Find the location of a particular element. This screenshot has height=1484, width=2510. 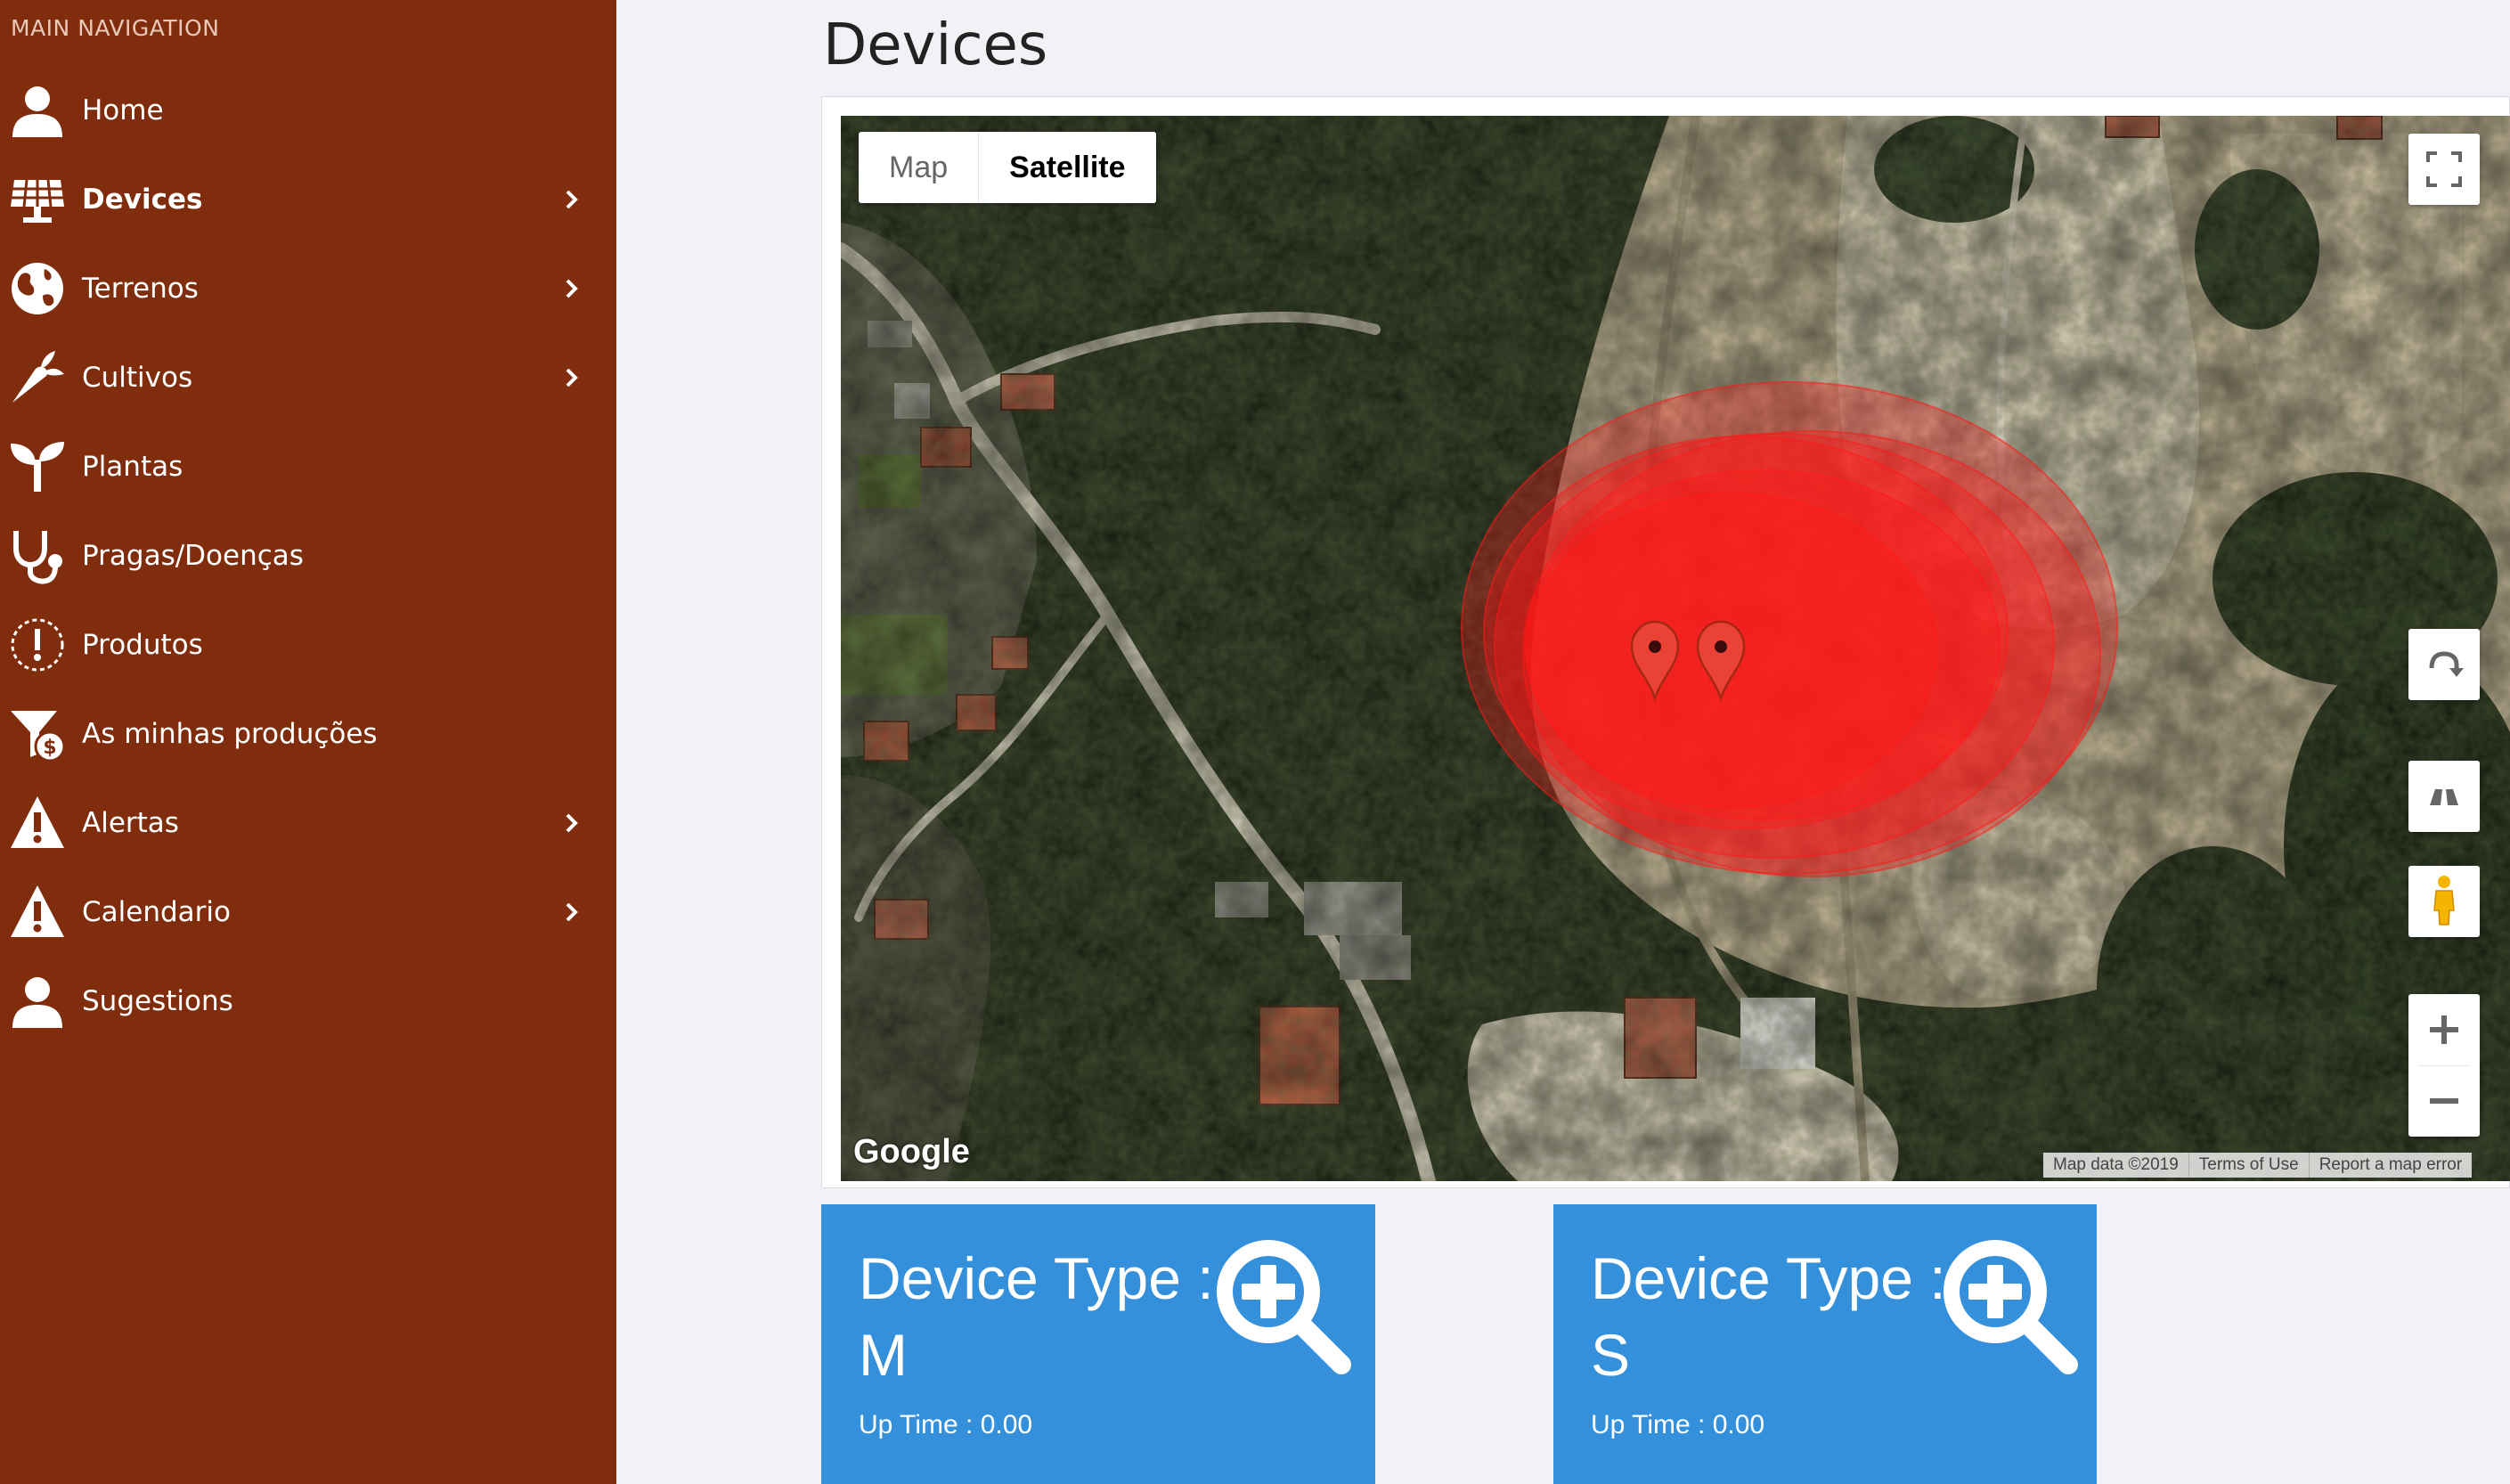

page-title: Devices is located at coordinates (936, 45).